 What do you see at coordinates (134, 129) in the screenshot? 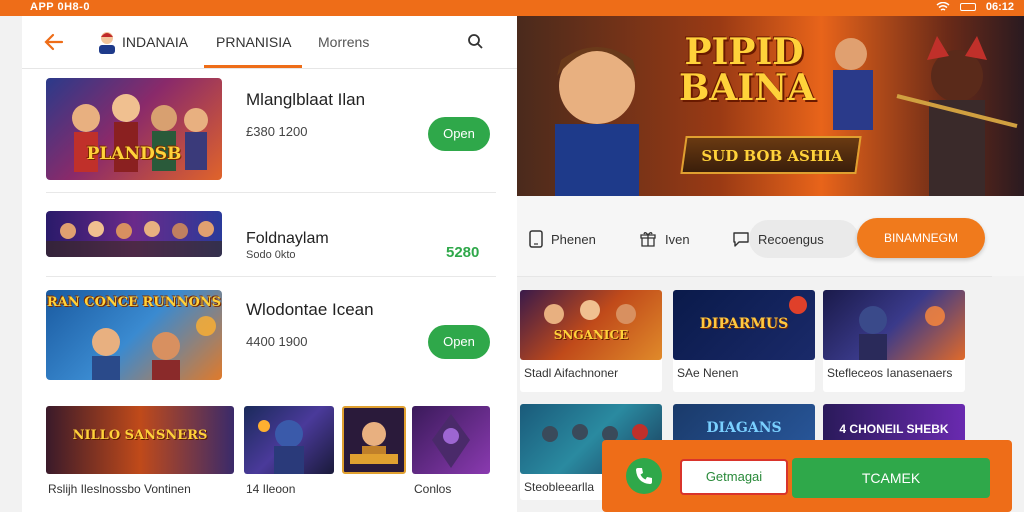
I see `game-thumbnail: PLANDSB` at bounding box center [134, 129].